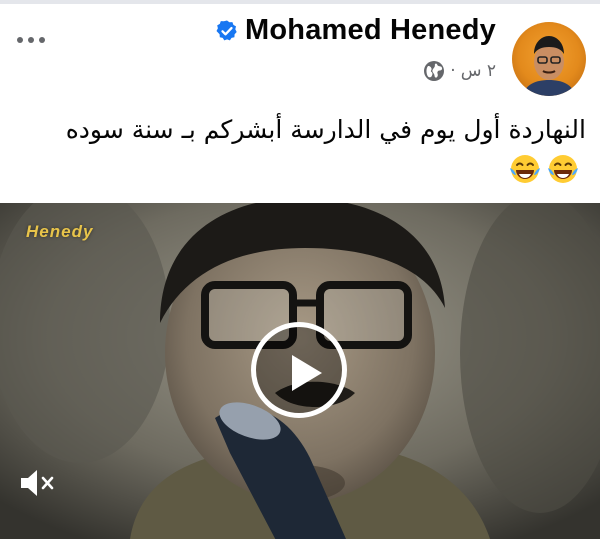  Describe the element at coordinates (307, 373) in the screenshot. I see `play-icon` at that location.